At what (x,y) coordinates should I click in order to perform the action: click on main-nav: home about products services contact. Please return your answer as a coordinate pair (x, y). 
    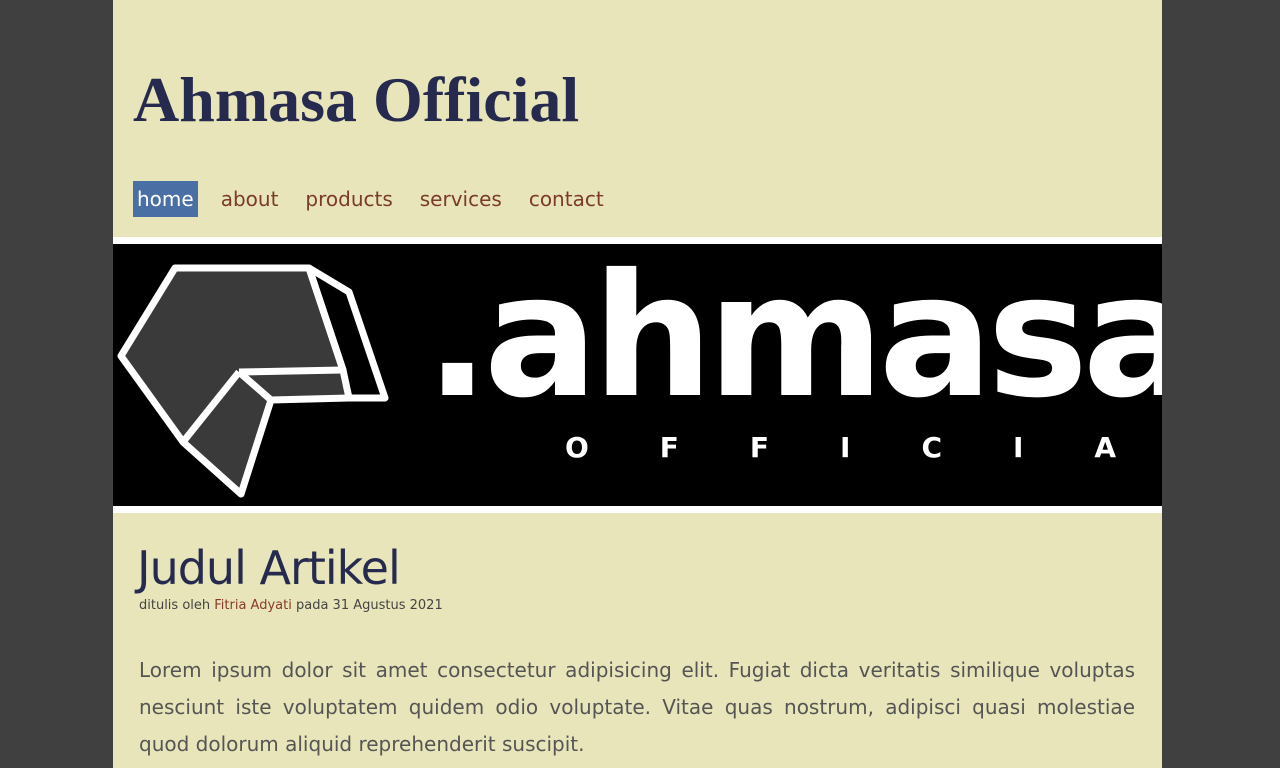
    Looking at the image, I should click on (380, 199).